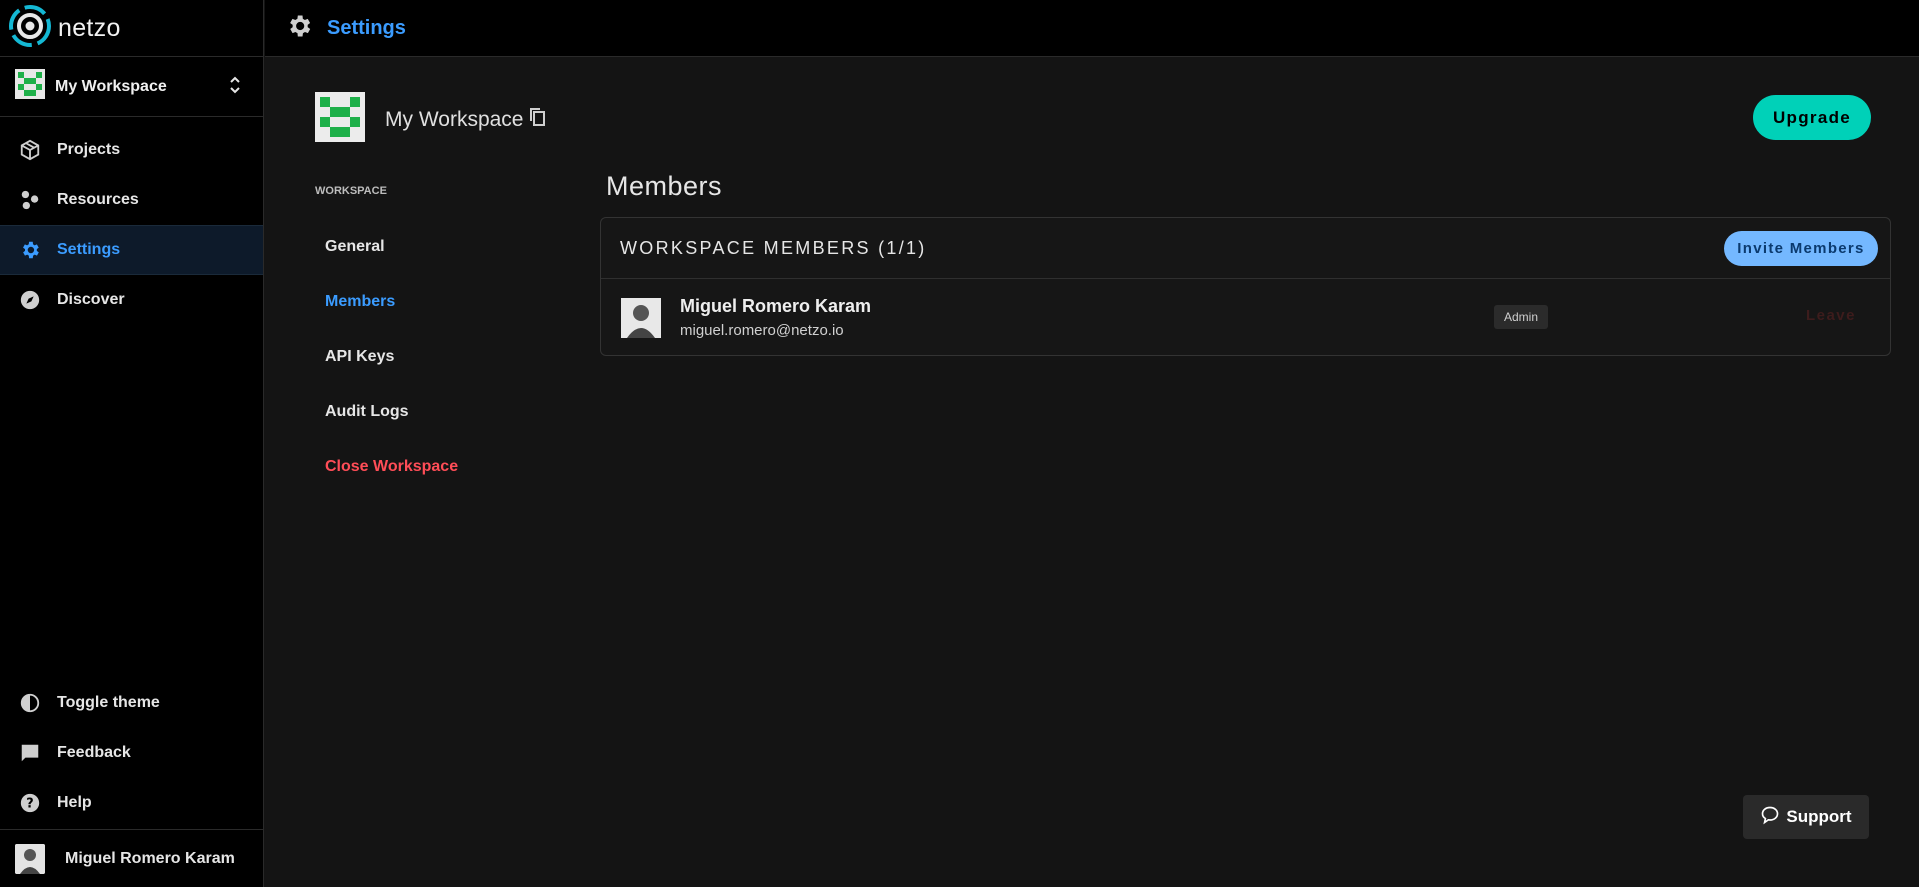 This screenshot has height=887, width=1919. I want to click on user-name: Miguel Romero Karam, so click(150, 858).